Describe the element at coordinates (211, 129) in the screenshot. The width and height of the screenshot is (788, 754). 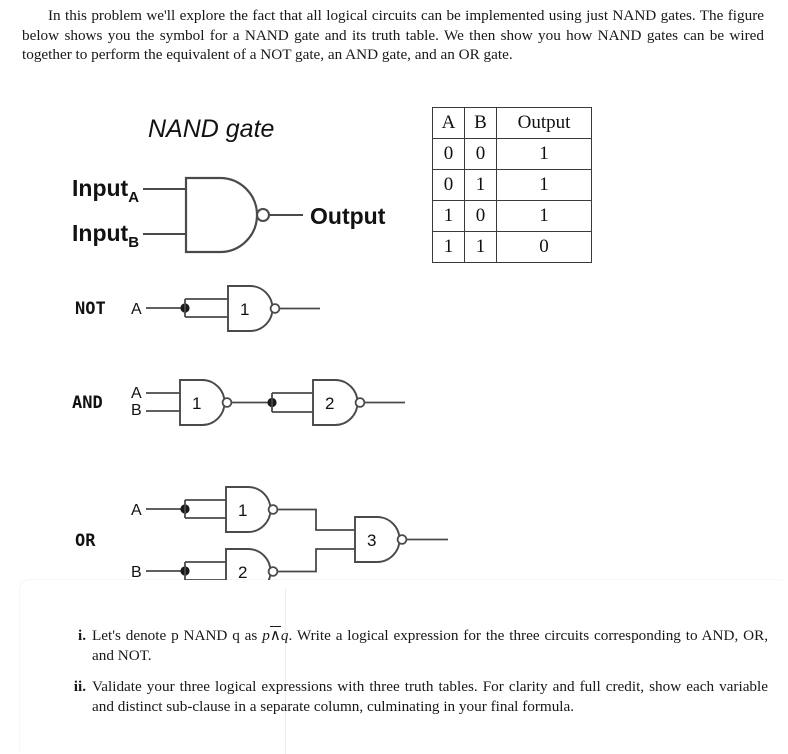
I see `nand-gate-title: NAND gate` at that location.